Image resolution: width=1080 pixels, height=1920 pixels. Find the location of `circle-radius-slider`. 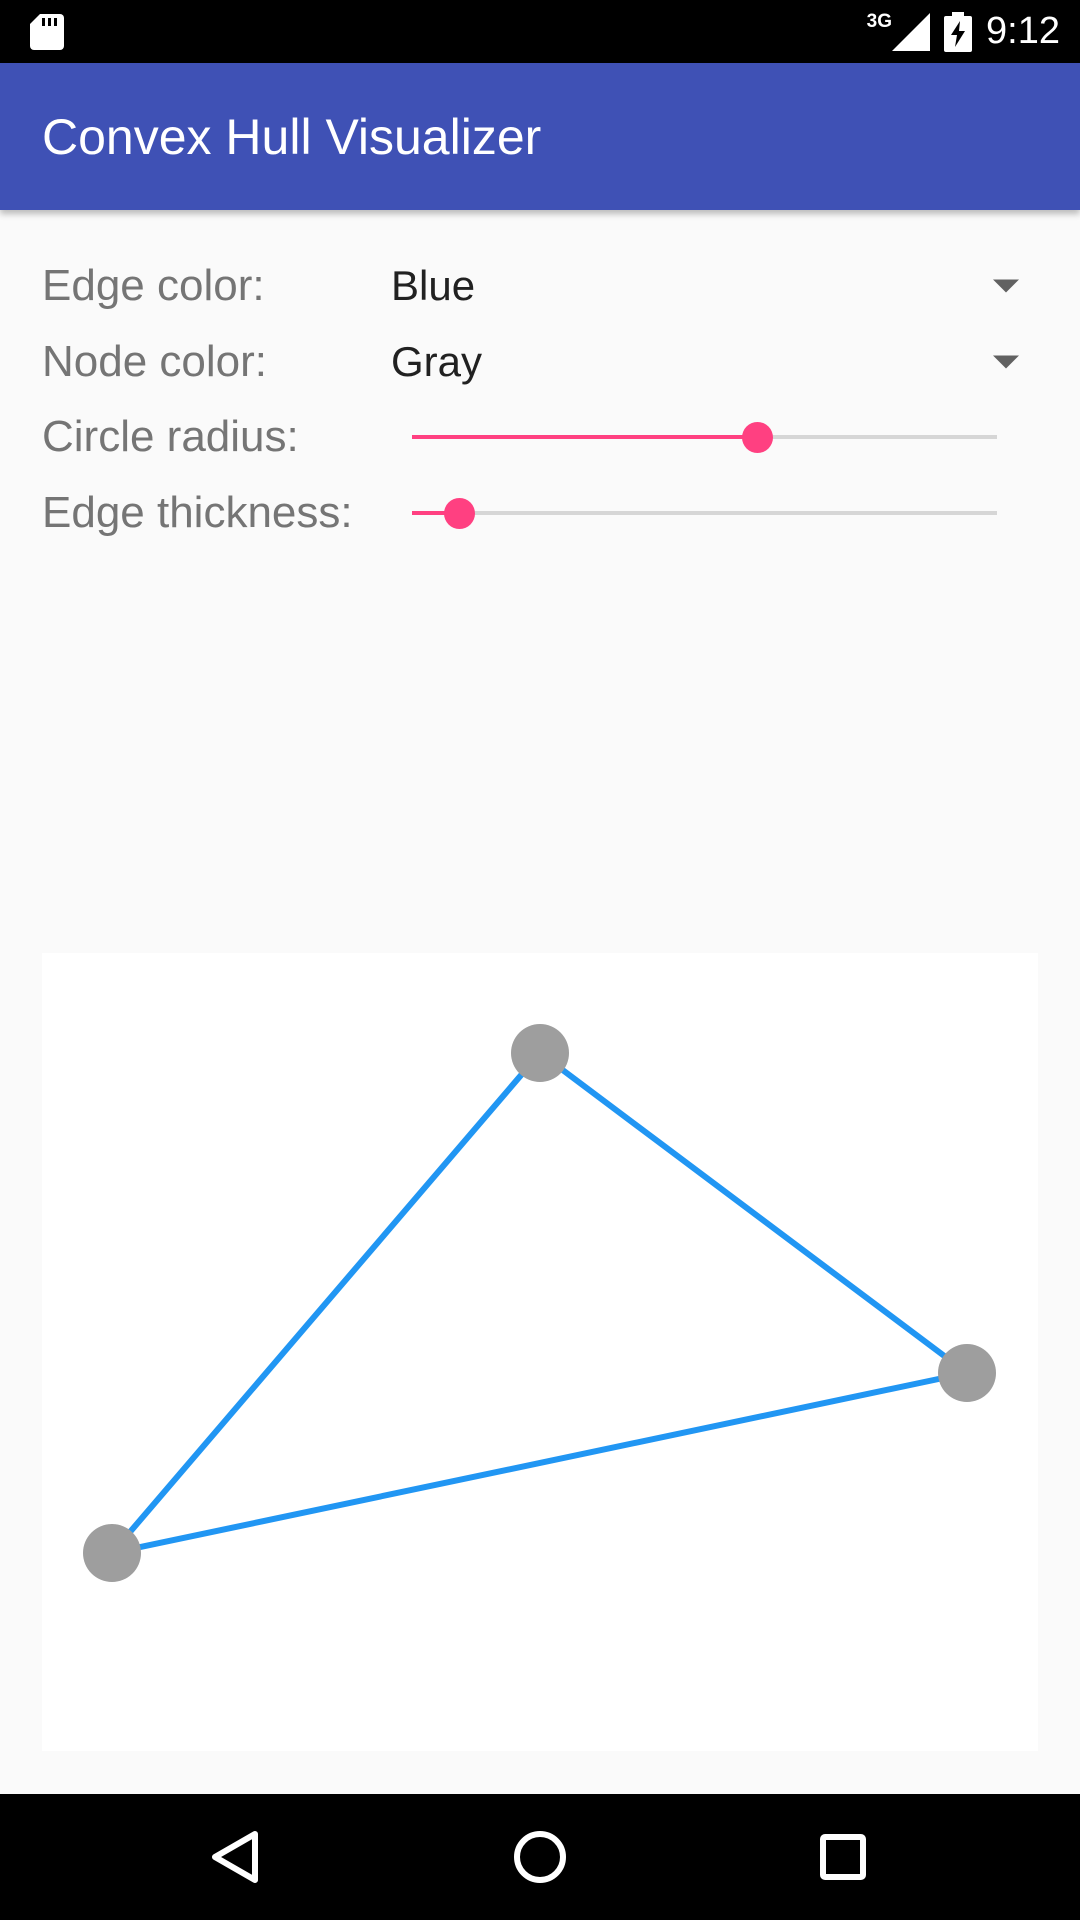

circle-radius-slider is located at coordinates (704, 437).